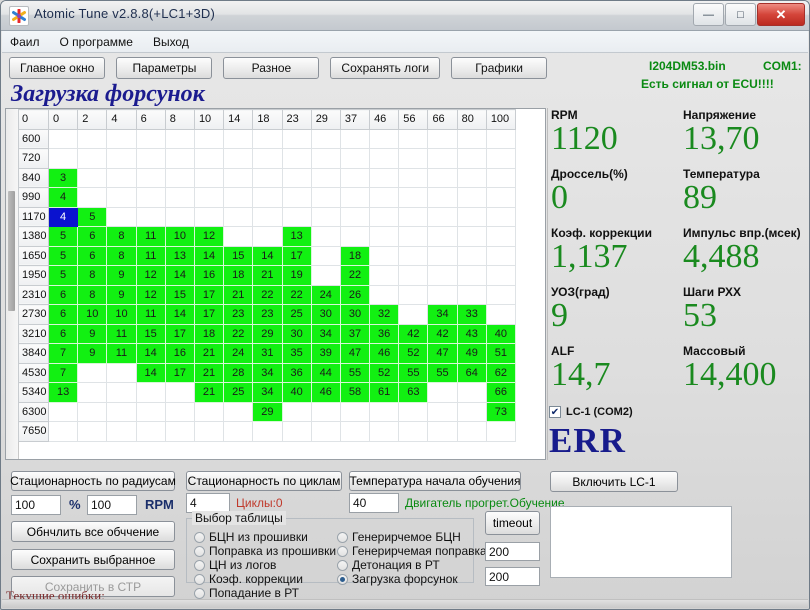 The image size is (810, 610). Describe the element at coordinates (374, 503) in the screenshot. I see `temperature-input: 40` at that location.